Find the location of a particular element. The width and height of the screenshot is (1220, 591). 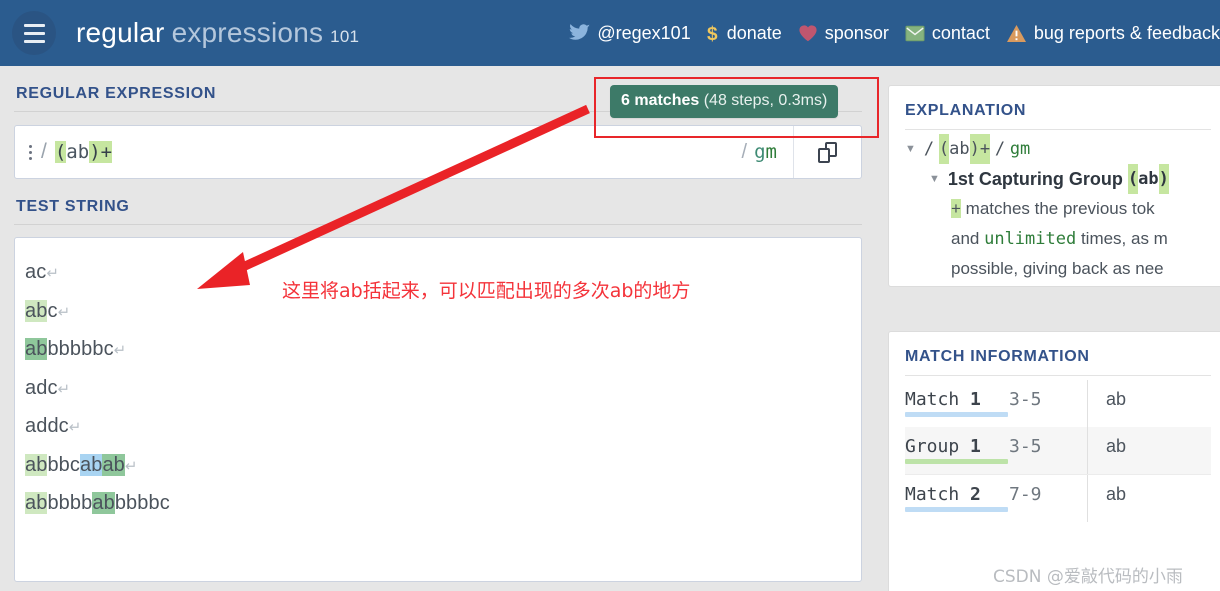

segment-plain: c is located at coordinates (52, 310).